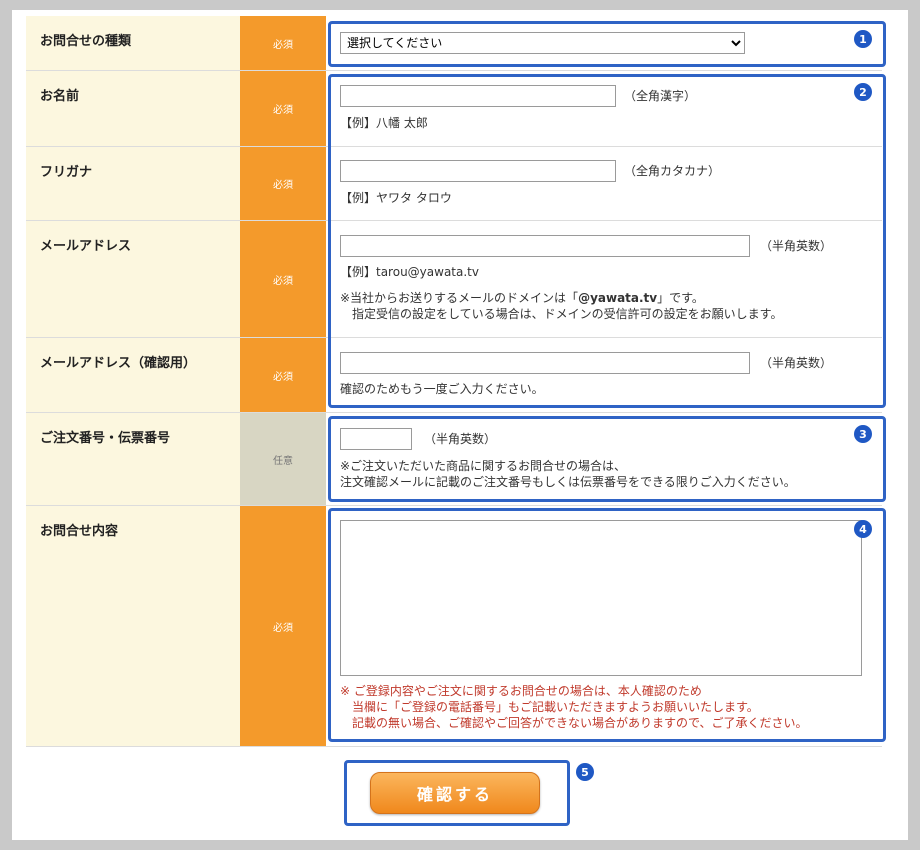 The image size is (920, 850). What do you see at coordinates (680, 298) in the screenshot?
I see `email-domain-note-suffix: 」です。` at bounding box center [680, 298].